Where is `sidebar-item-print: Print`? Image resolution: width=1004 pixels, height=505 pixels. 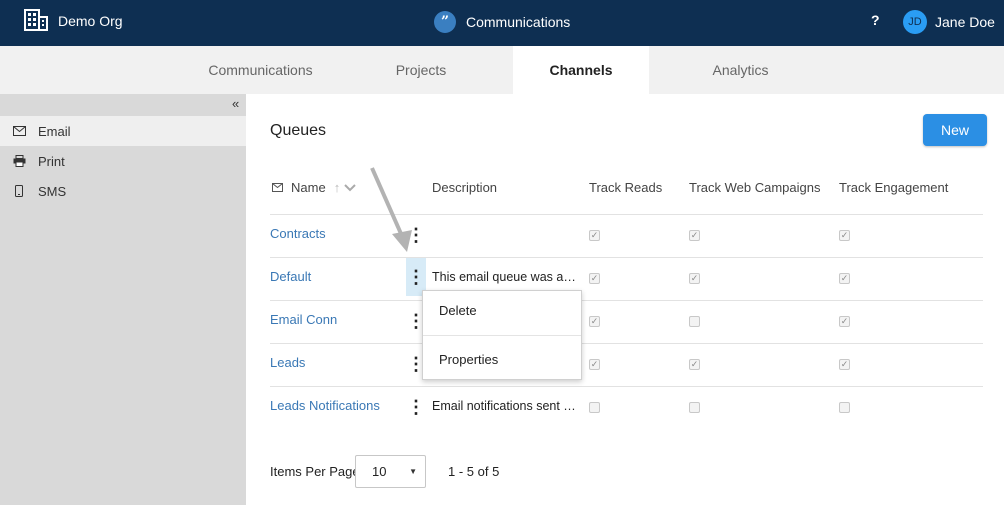
sidebar-item-print: Print is located at coordinates (123, 161).